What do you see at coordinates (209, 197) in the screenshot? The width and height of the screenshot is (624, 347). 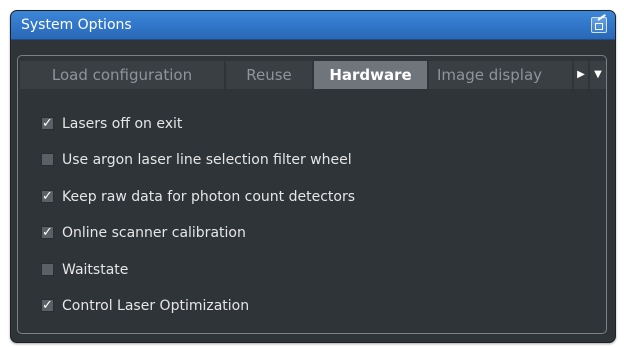 I see `option-label: Keep raw data for photon count detectors` at bounding box center [209, 197].